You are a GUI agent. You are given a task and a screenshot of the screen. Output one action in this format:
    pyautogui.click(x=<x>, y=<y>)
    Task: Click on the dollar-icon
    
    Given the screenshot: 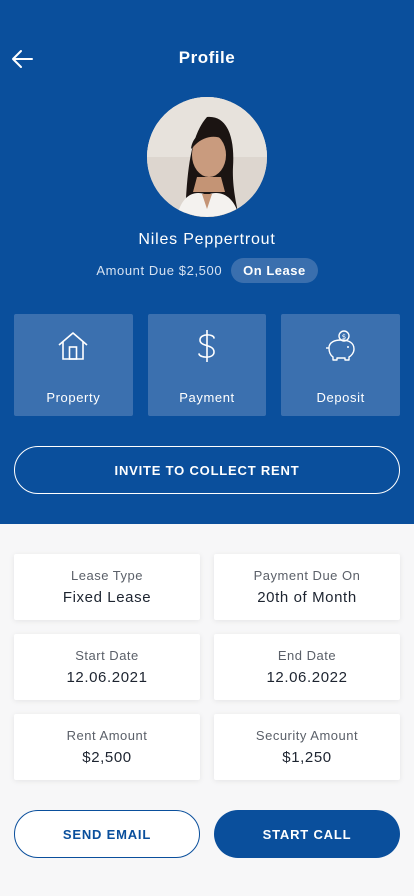 What is the action you would take?
    pyautogui.click(x=207, y=346)
    